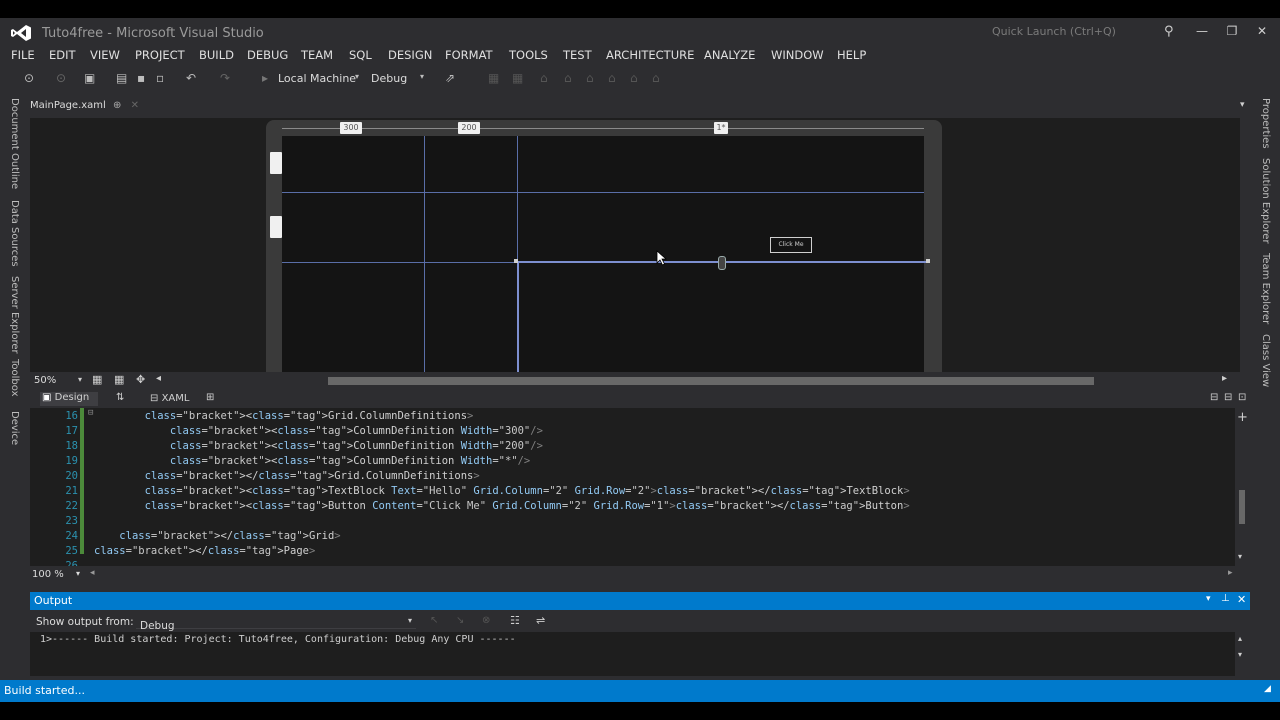 The height and width of the screenshot is (720, 1280). Describe the element at coordinates (225, 78) in the screenshot. I see `redo-icon: ↷` at that location.